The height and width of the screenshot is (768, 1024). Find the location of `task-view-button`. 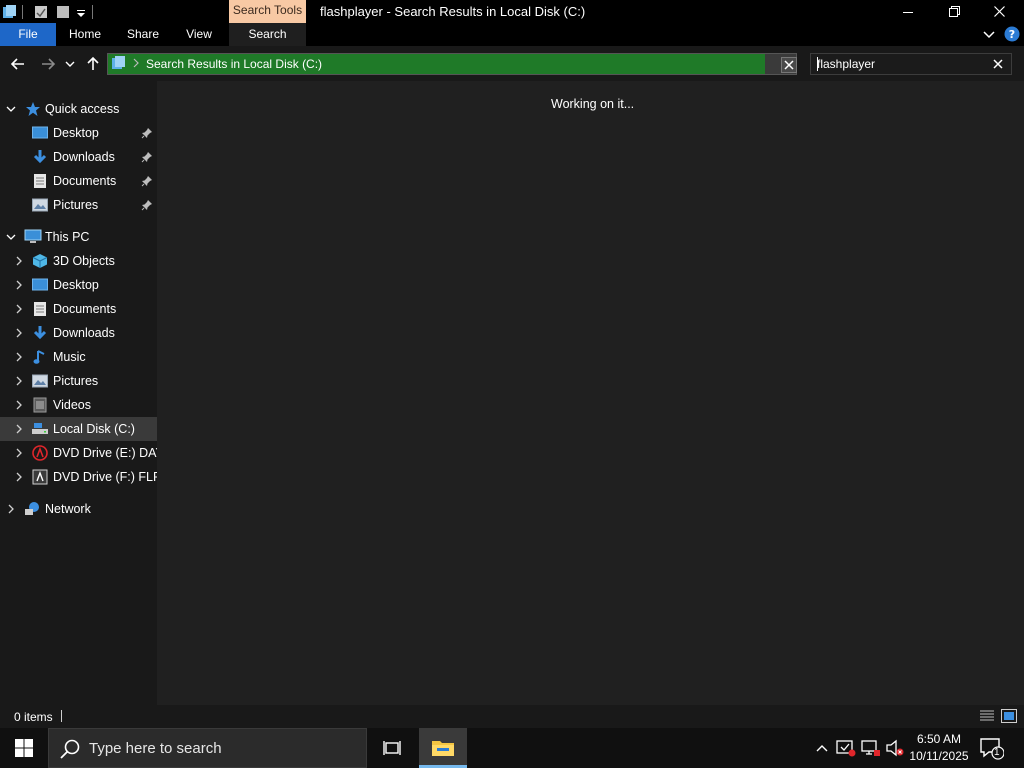

task-view-button is located at coordinates (393, 748).